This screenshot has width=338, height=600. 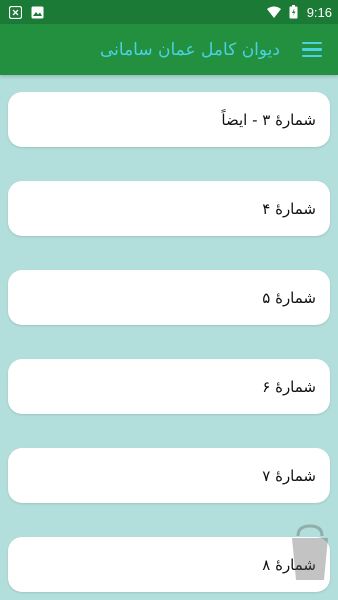 What do you see at coordinates (310, 552) in the screenshot?
I see `store-logo-watermark-icon` at bounding box center [310, 552].